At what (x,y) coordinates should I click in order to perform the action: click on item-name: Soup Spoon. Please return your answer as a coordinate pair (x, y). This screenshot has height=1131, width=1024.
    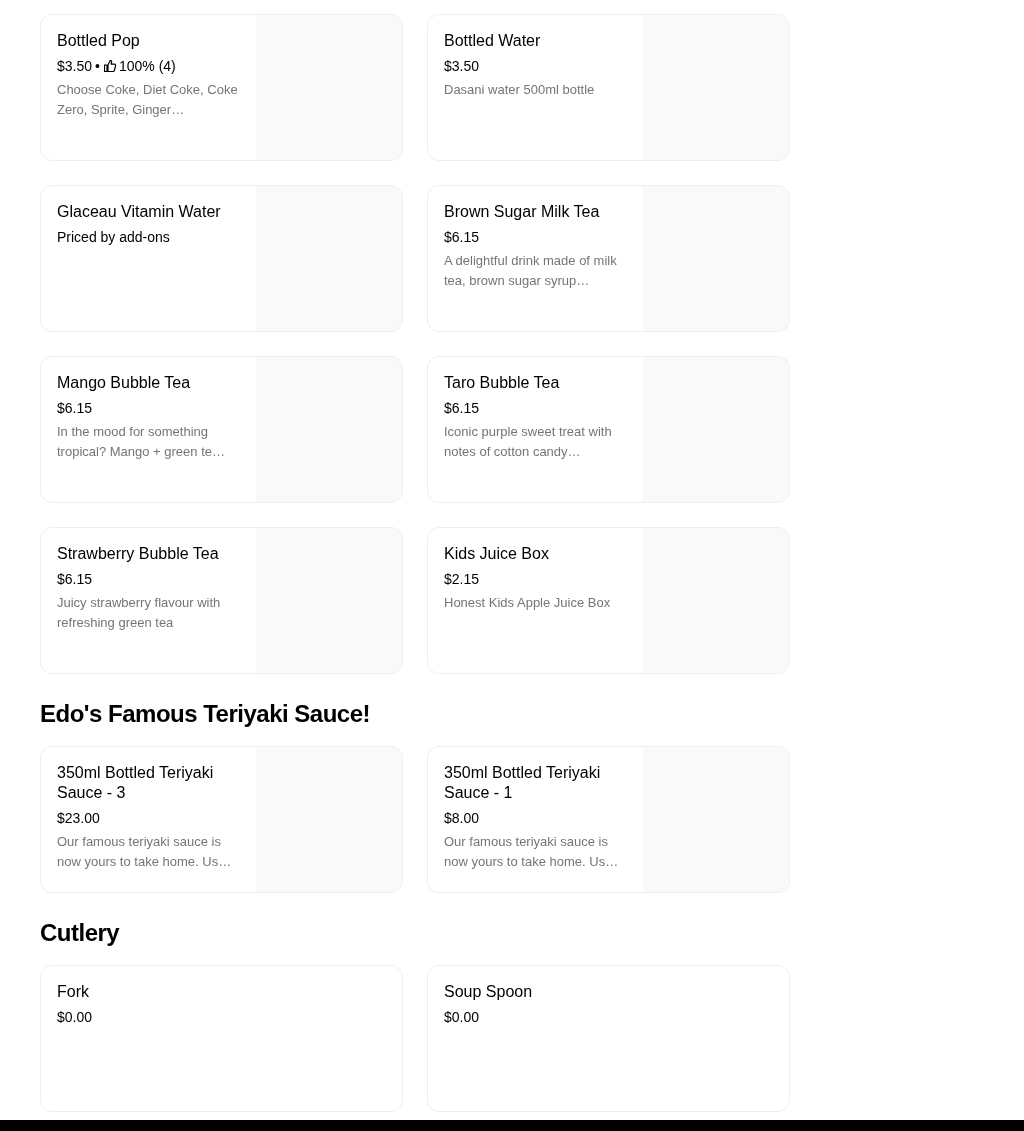
    Looking at the image, I should click on (489, 992).